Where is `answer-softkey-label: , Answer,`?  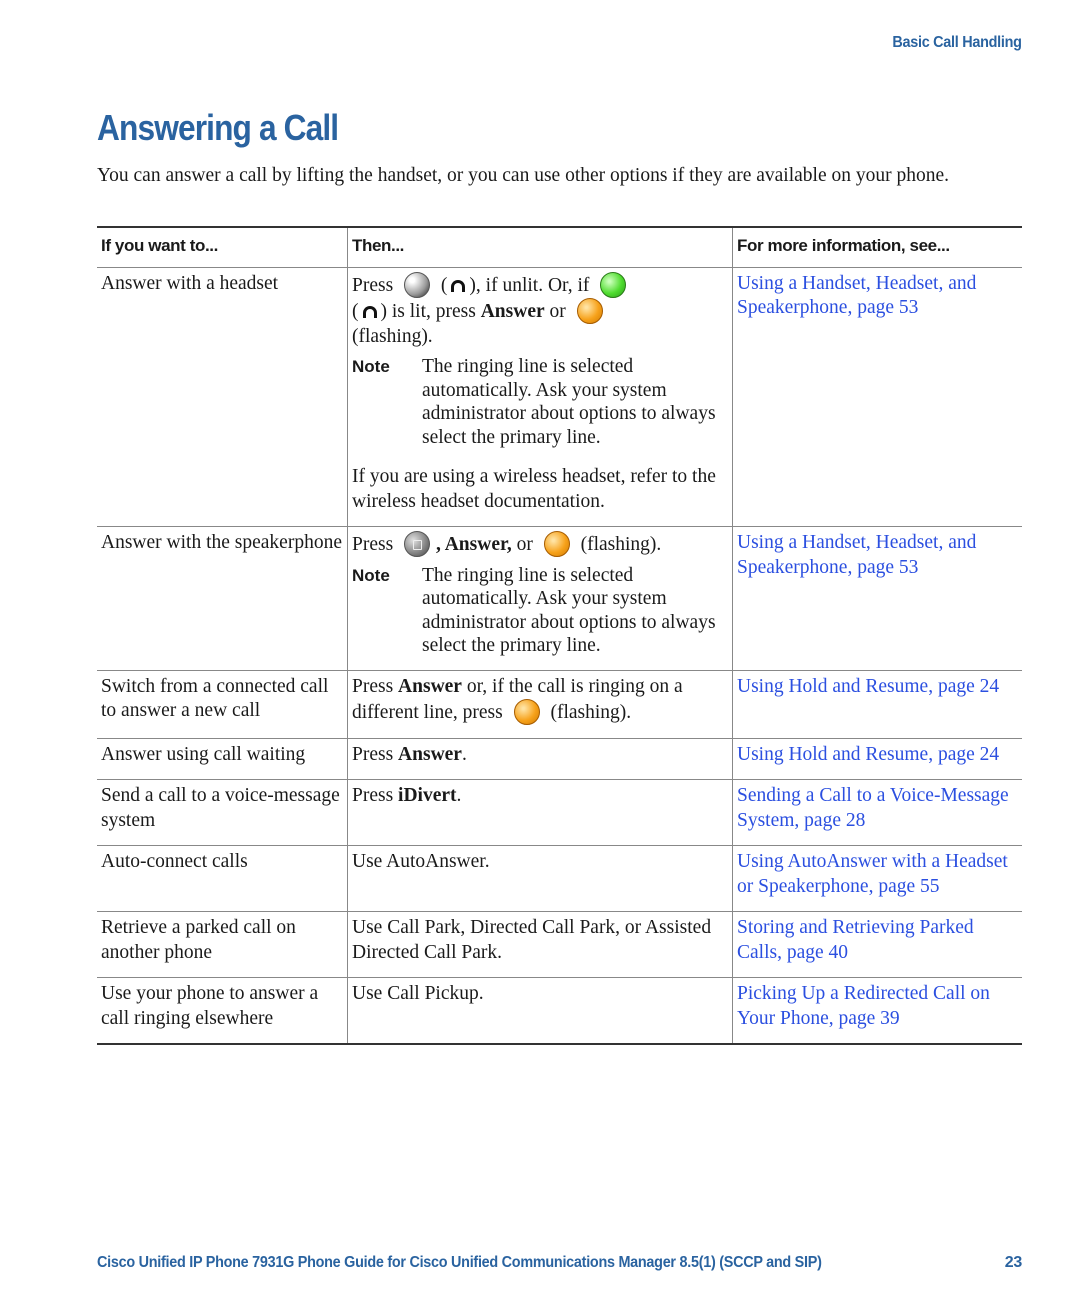 answer-softkey-label: , Answer, is located at coordinates (474, 544).